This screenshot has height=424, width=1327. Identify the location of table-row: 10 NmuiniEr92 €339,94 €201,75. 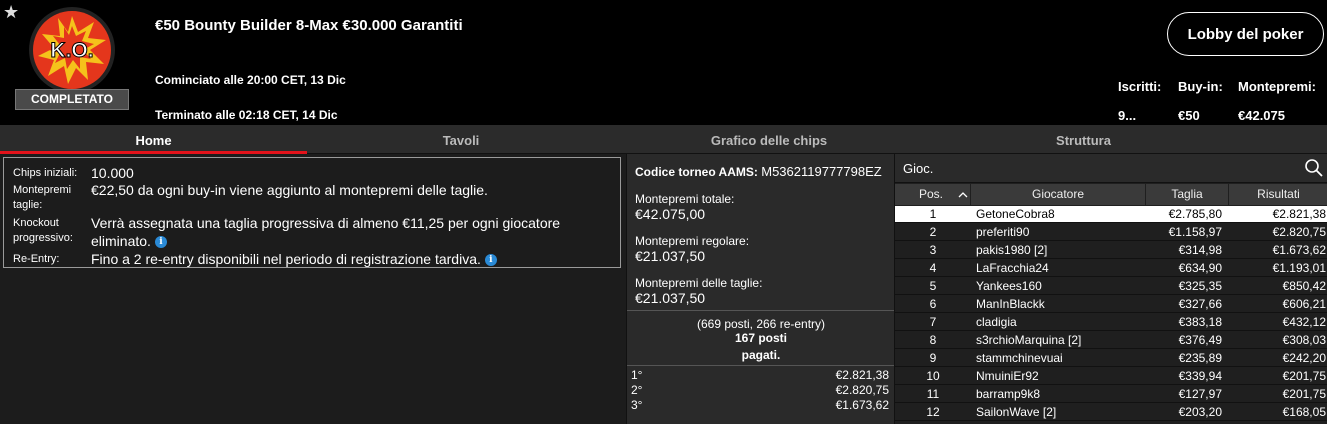
(1111, 376).